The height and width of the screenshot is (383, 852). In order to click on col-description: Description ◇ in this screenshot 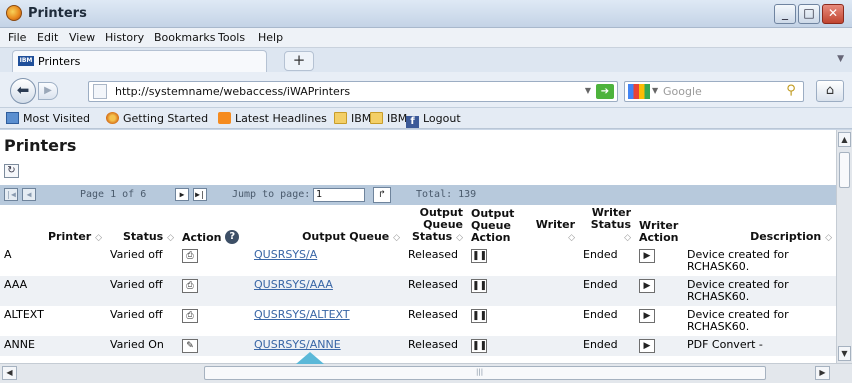, I will do `click(759, 226)`.